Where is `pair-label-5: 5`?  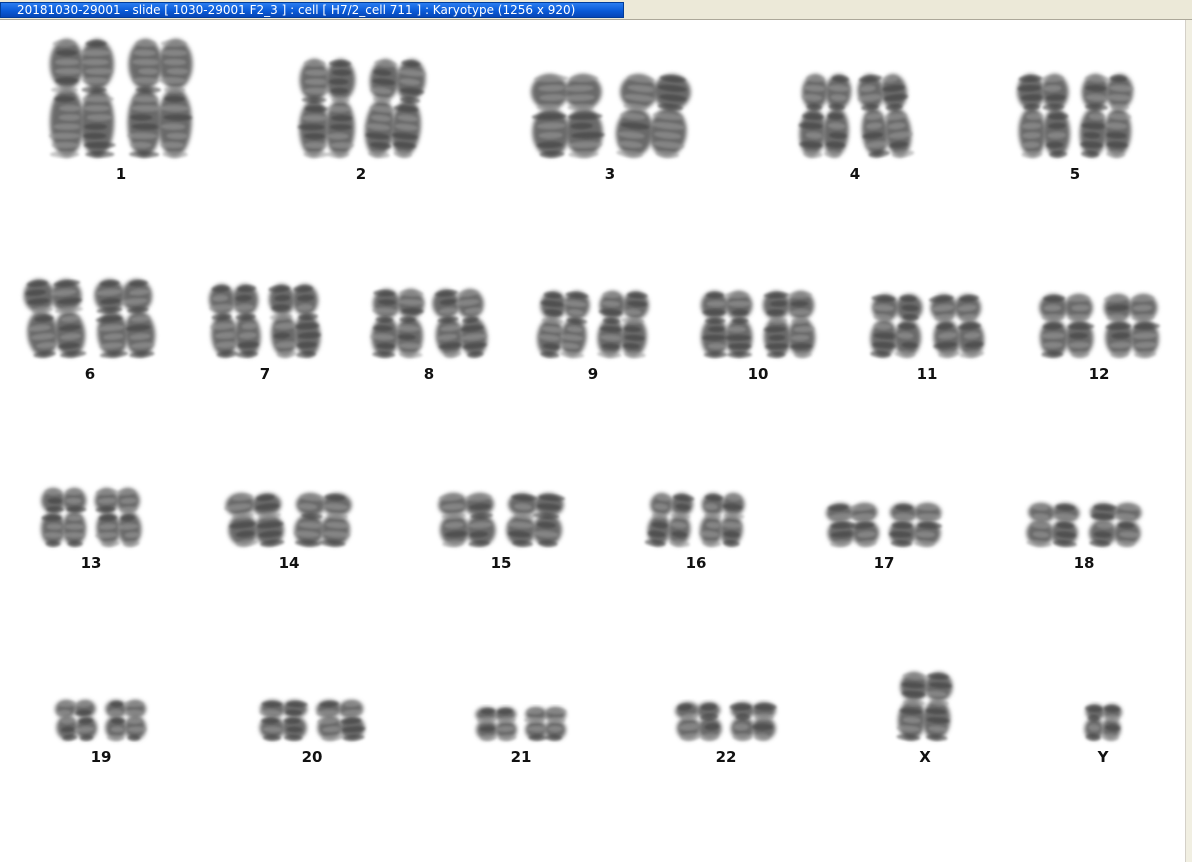
pair-label-5: 5 is located at coordinates (1075, 174).